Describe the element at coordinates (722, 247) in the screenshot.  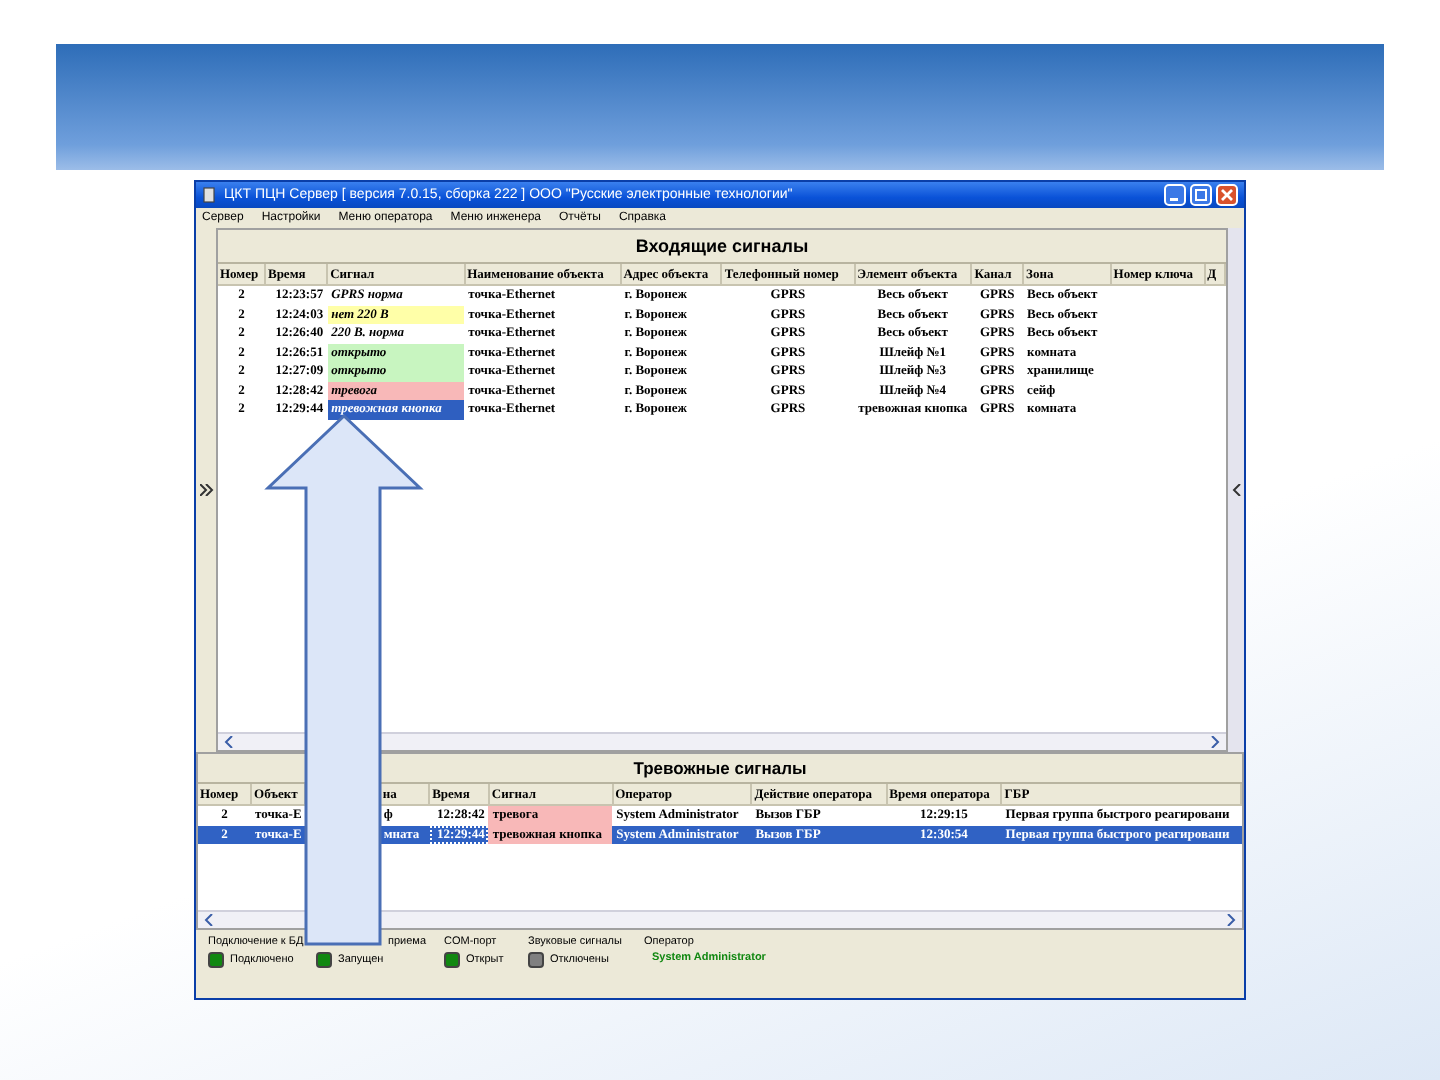
I see `panel-title: Входящие сигналы` at that location.